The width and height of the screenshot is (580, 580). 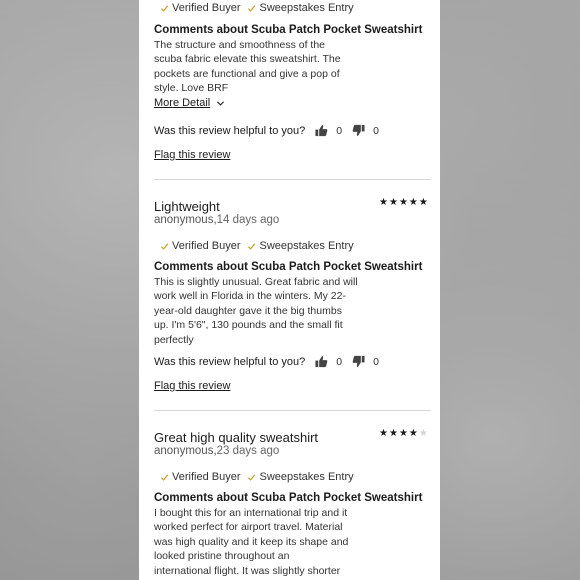 I want to click on review-title: Lightweight, so click(x=187, y=206).